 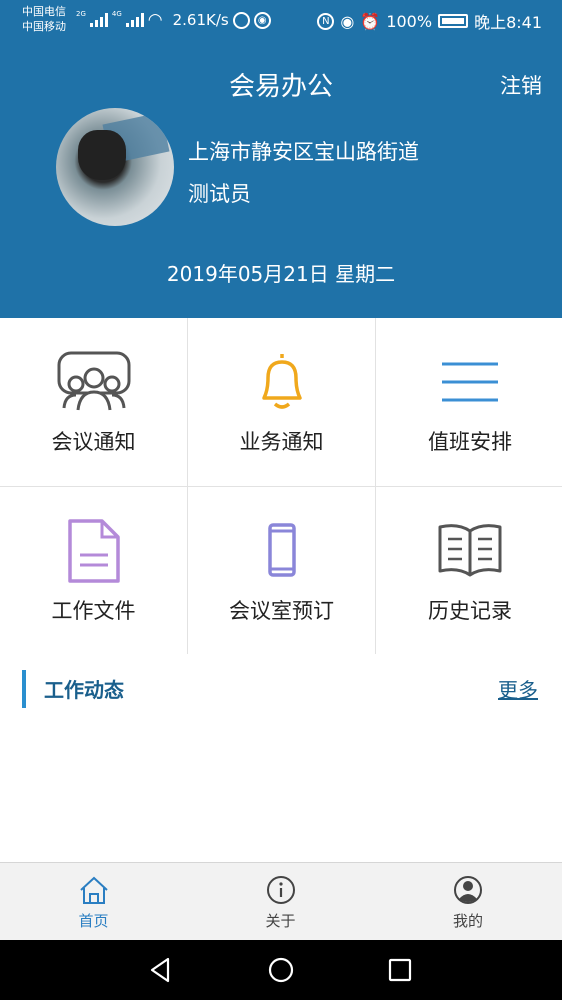 I want to click on network-type-2: 4G, so click(x=116, y=14).